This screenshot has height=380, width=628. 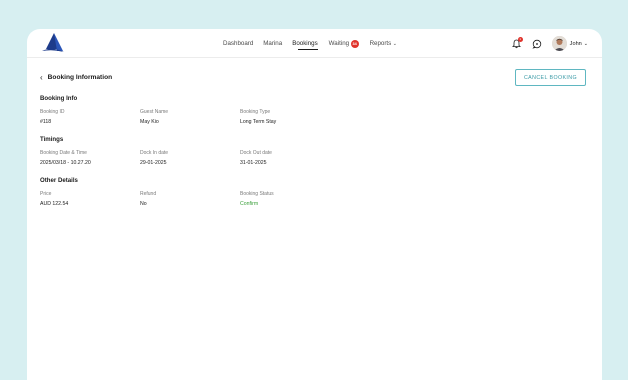 What do you see at coordinates (46, 194) in the screenshot?
I see `field-label: Price` at bounding box center [46, 194].